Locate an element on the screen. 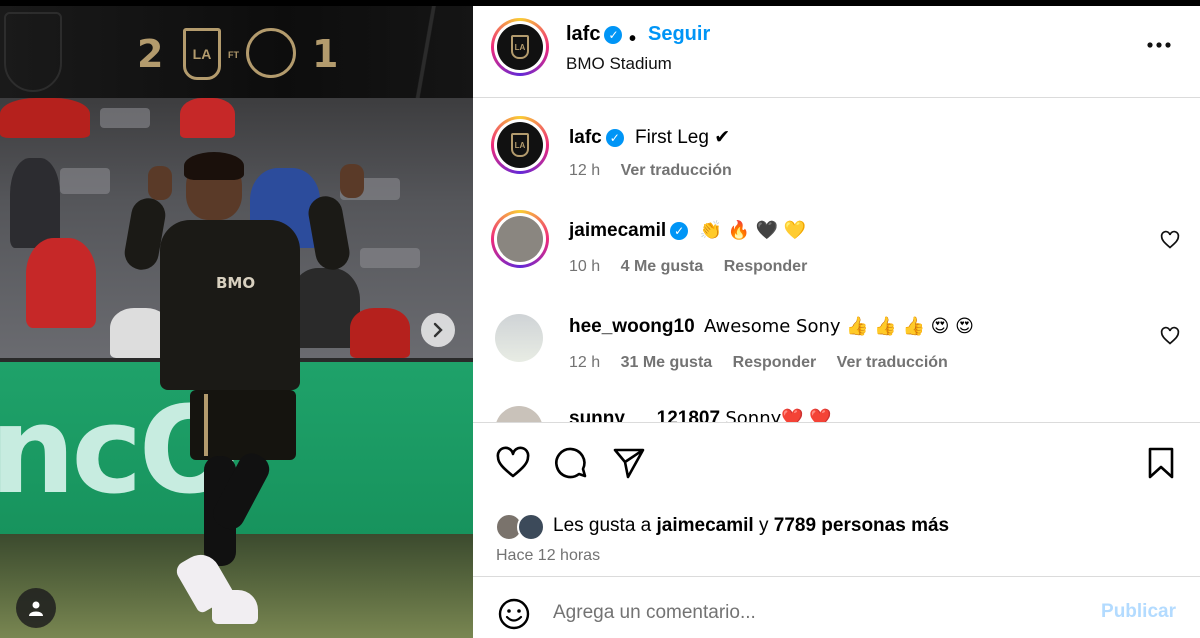 The height and width of the screenshot is (638, 1200). more-options-button is located at coordinates (1159, 42).